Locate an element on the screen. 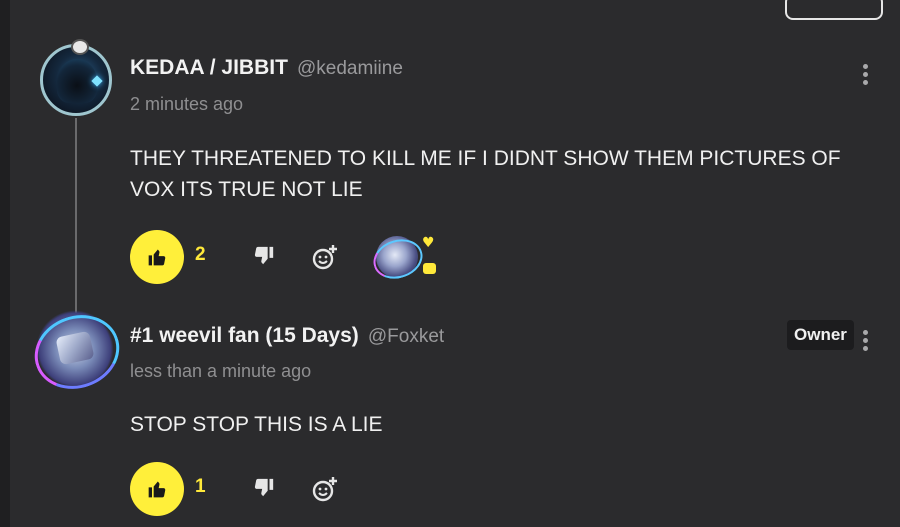 The width and height of the screenshot is (900, 527). author-handle: @kedamiine is located at coordinates (350, 68).